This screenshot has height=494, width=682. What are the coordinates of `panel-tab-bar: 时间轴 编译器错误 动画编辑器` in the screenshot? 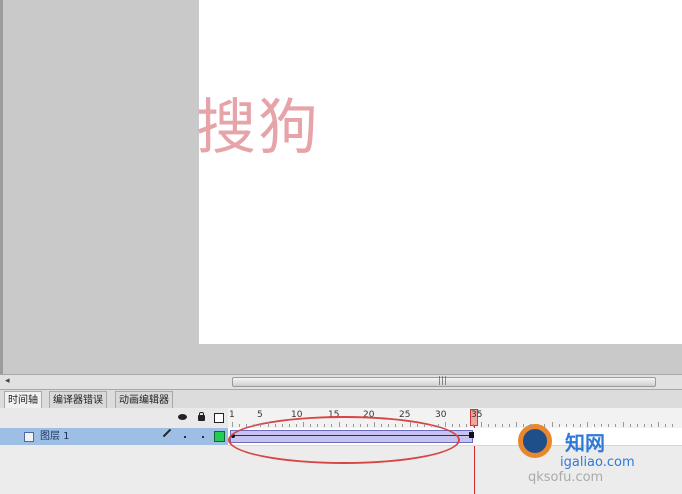 It's located at (341, 399).